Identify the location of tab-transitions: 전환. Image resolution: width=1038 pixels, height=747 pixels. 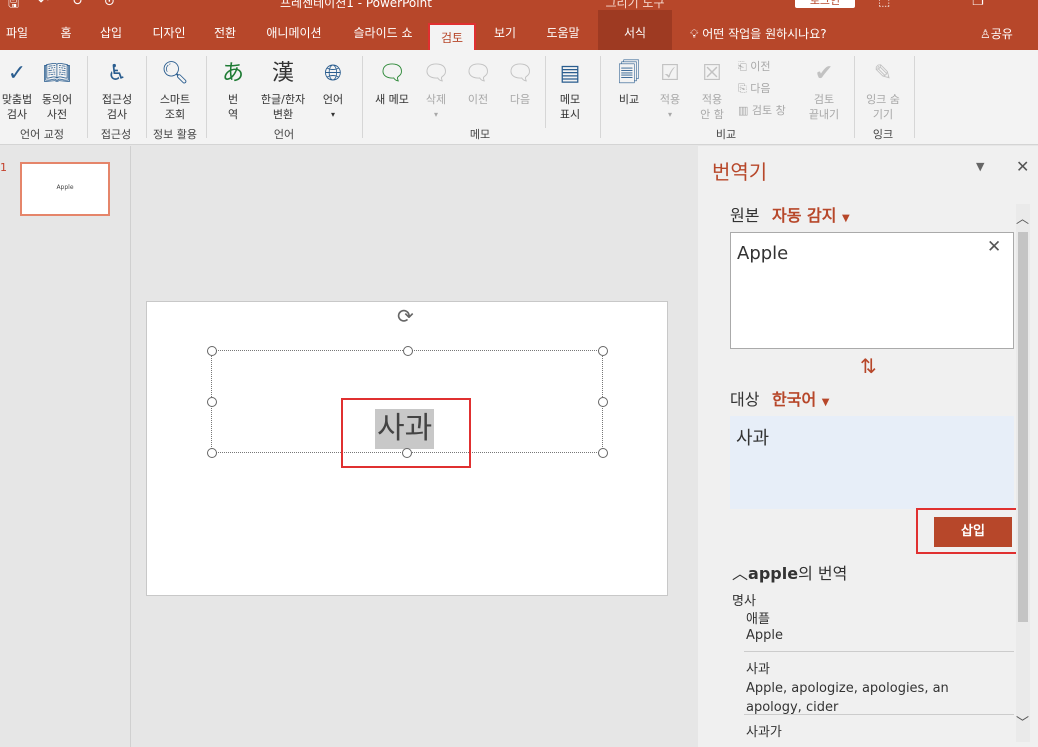
(225, 30).